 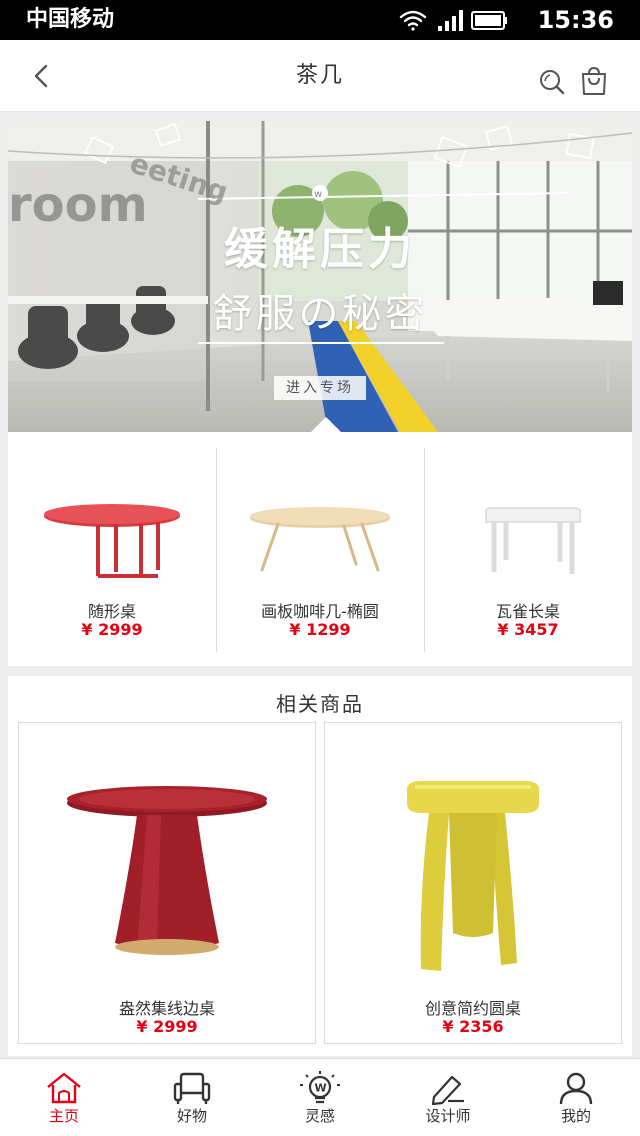 What do you see at coordinates (576, 1088) in the screenshot?
I see `user-icon` at bounding box center [576, 1088].